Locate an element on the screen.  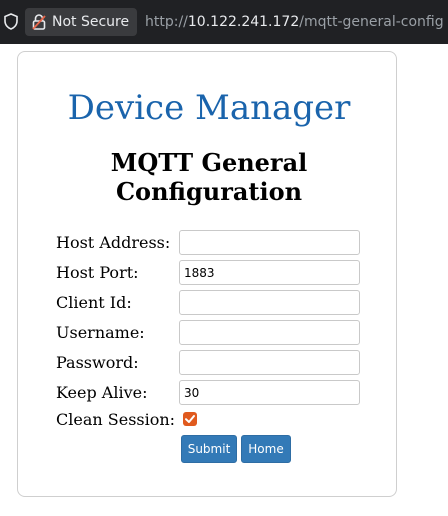
page-title: MQTT General Configuration is located at coordinates (209, 177).